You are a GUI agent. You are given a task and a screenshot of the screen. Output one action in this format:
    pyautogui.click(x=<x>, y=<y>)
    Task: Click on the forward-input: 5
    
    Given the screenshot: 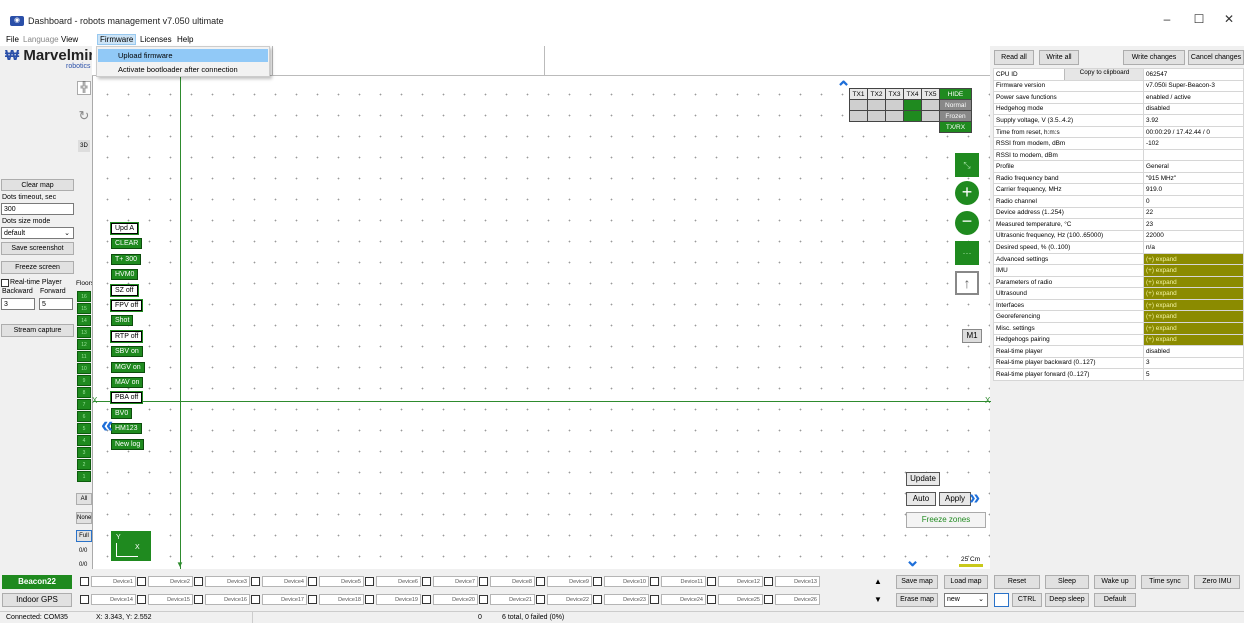 What is the action you would take?
    pyautogui.click(x=56, y=304)
    